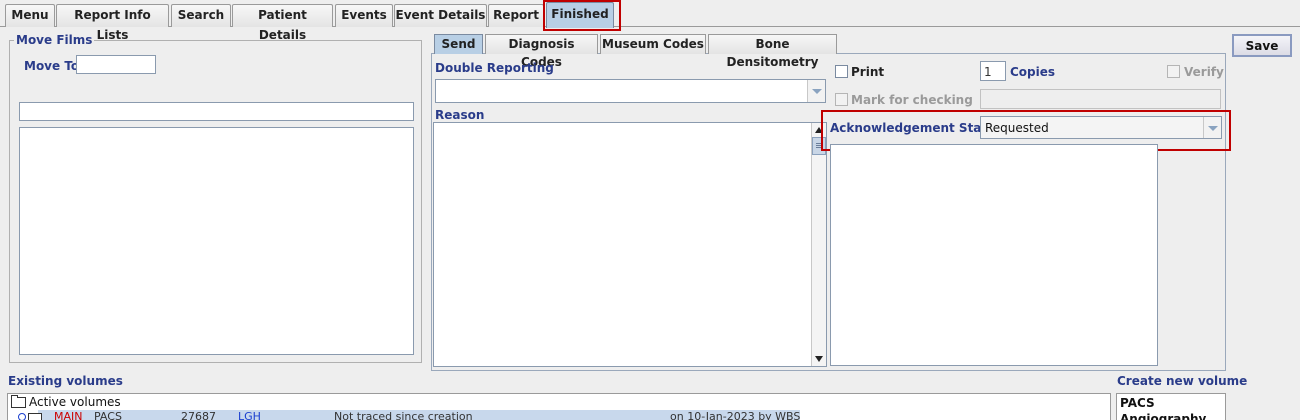  Describe the element at coordinates (282, 23) in the screenshot. I see `tab-patient-details: Patient Details` at that location.